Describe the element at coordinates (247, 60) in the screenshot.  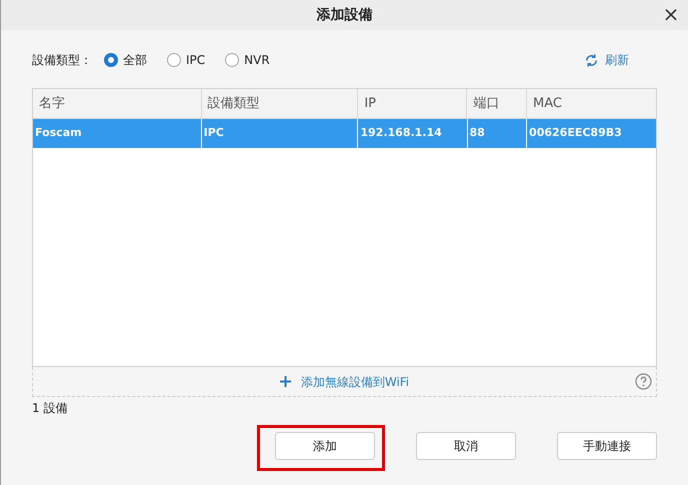
I see `device-type-radio: NVR` at that location.